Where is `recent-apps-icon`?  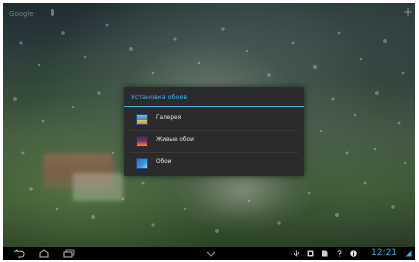 recent-apps-icon is located at coordinates (69, 253).